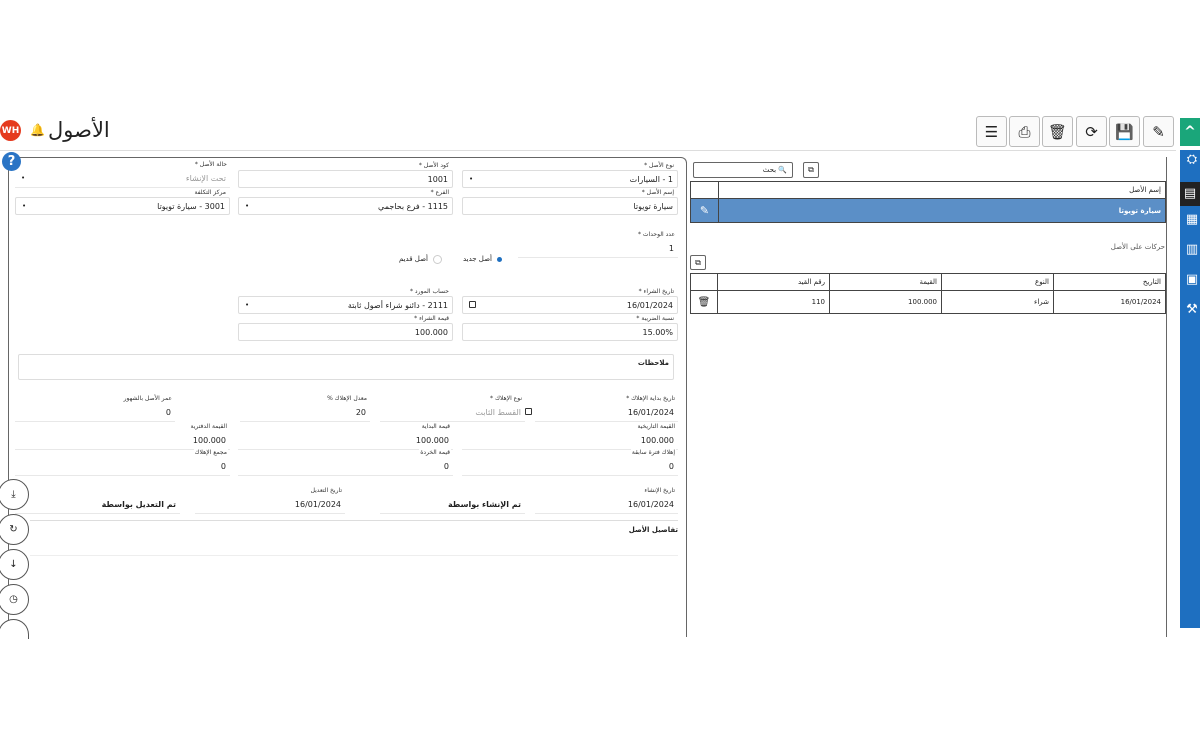 This screenshot has height=741, width=1200. What do you see at coordinates (435, 452) in the screenshot?
I see `field-label: قيمة الخردة` at bounding box center [435, 452].